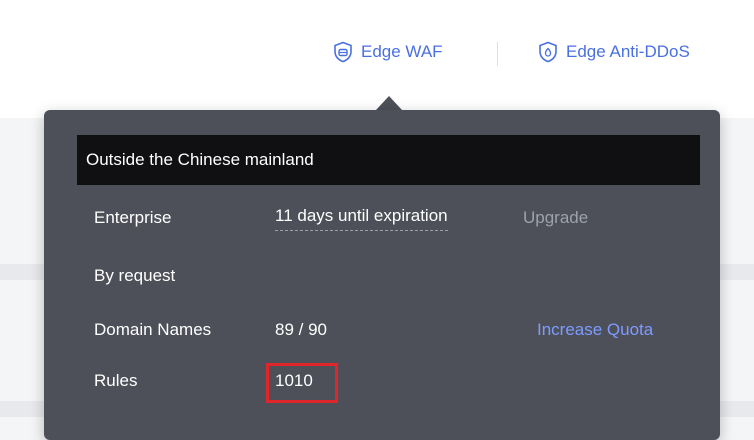  What do you see at coordinates (388, 160) in the screenshot?
I see `region-heading: Outside the Chinese mainland` at bounding box center [388, 160].